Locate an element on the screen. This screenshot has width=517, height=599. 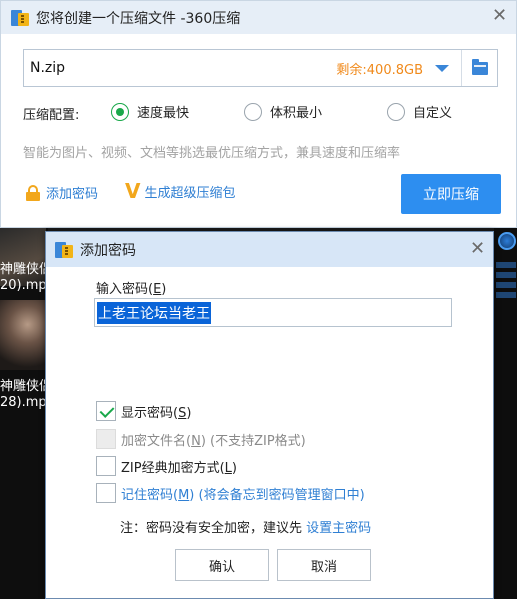
compression-hint: 智能为图片、视频、文档等挑选最优压缩方式，兼具速度和压缩率 is located at coordinates (212, 153).